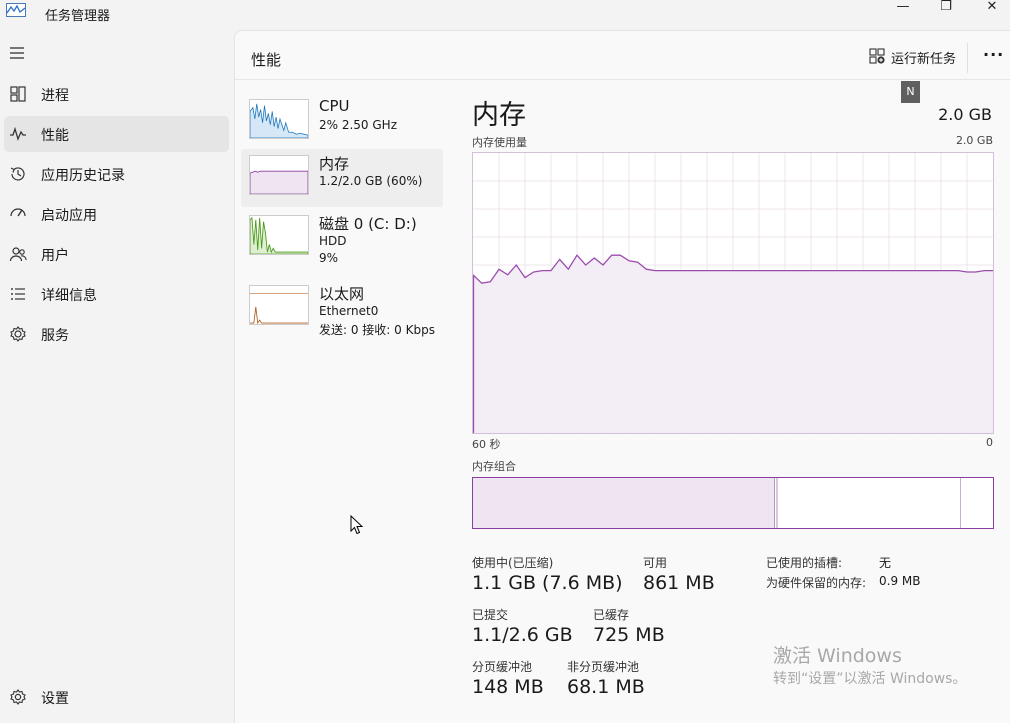 Image resolution: width=1010 pixels, height=723 pixels. Describe the element at coordinates (629, 635) in the screenshot. I see `cached-value: 725 MB` at that location.